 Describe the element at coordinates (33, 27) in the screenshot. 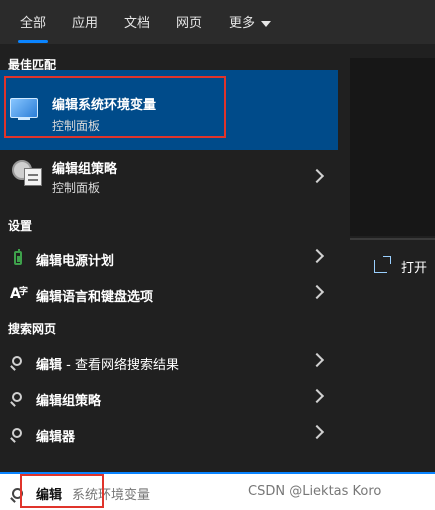

I see `tab-all: 全部` at that location.